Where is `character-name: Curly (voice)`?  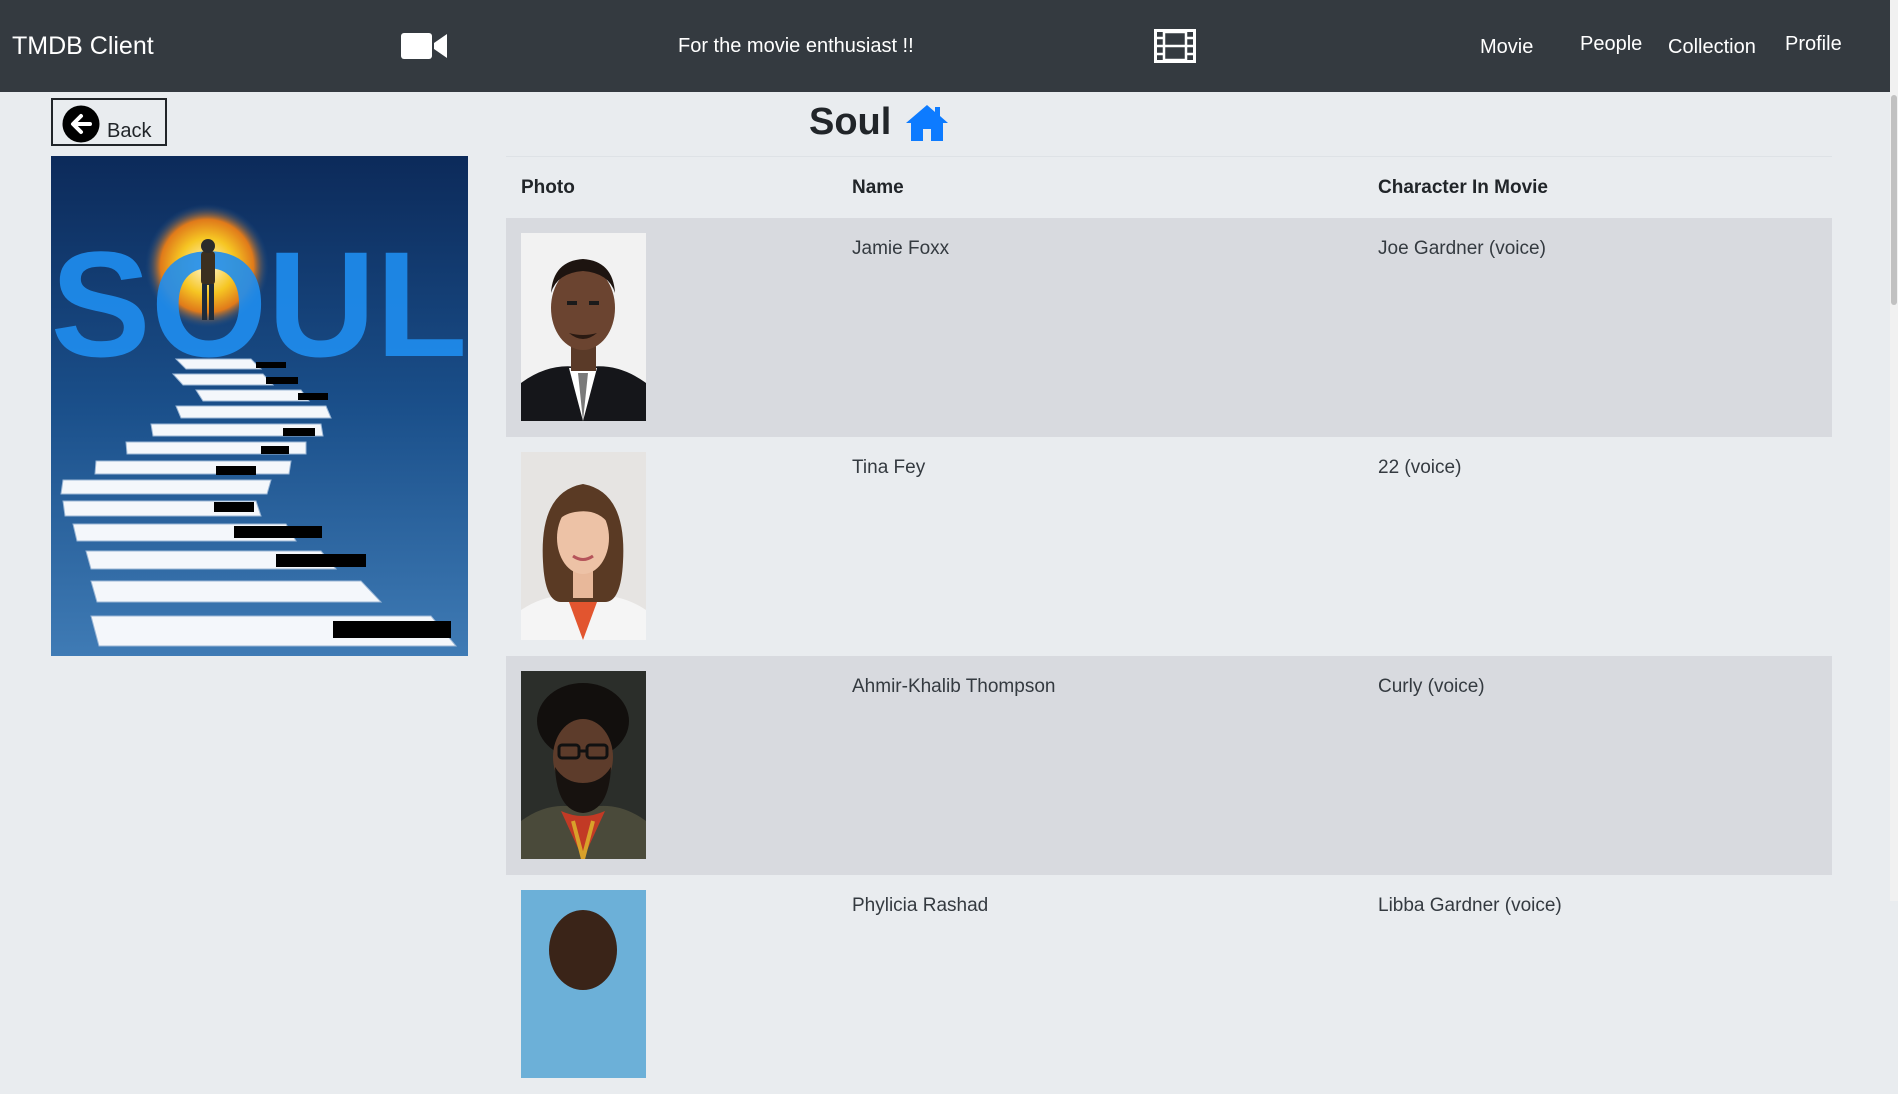 character-name: Curly (voice) is located at coordinates (1431, 686).